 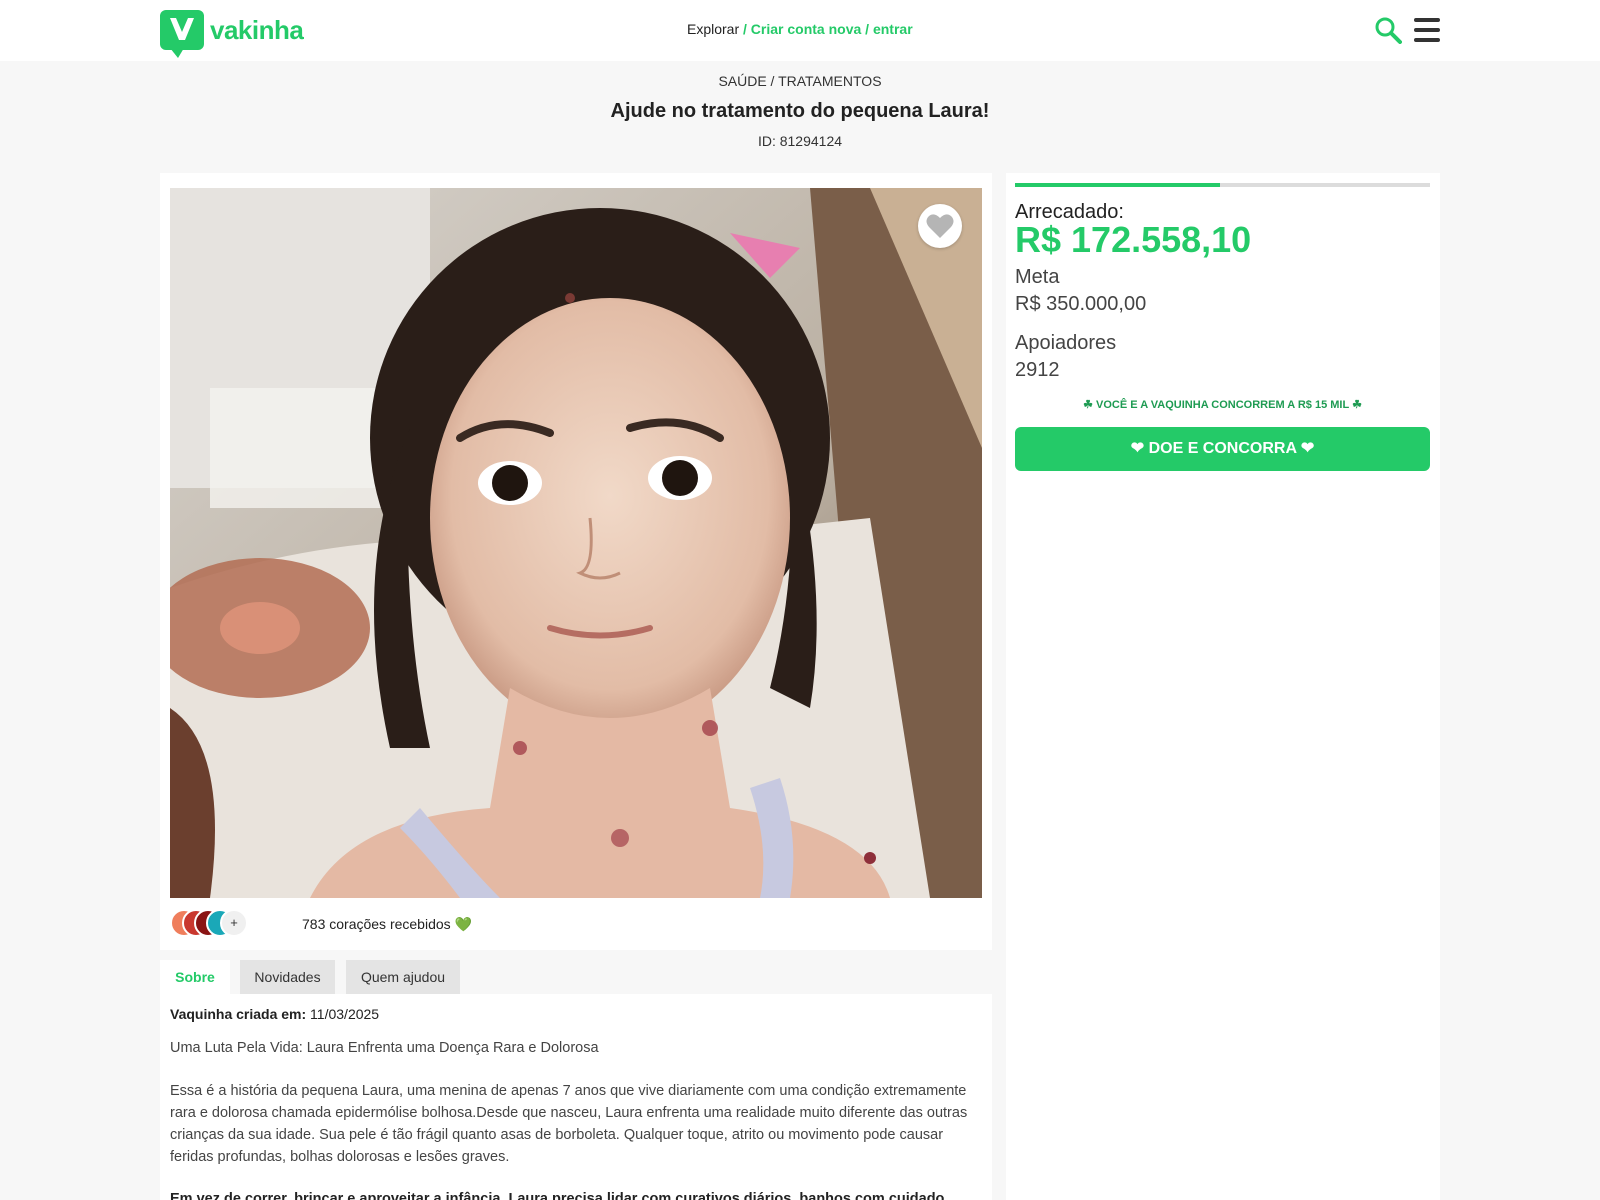 I want to click on campaign-category: SAÚDE / TRATAMENTOS, so click(x=800, y=81).